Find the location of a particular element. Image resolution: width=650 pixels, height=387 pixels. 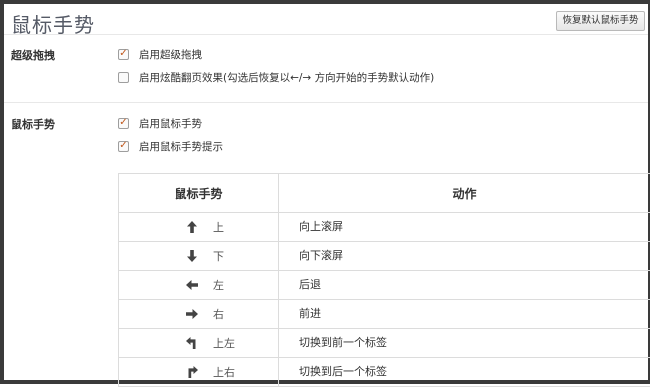

enable-super-drag-option: ✓ 启用超级拖拽 is located at coordinates (160, 54).